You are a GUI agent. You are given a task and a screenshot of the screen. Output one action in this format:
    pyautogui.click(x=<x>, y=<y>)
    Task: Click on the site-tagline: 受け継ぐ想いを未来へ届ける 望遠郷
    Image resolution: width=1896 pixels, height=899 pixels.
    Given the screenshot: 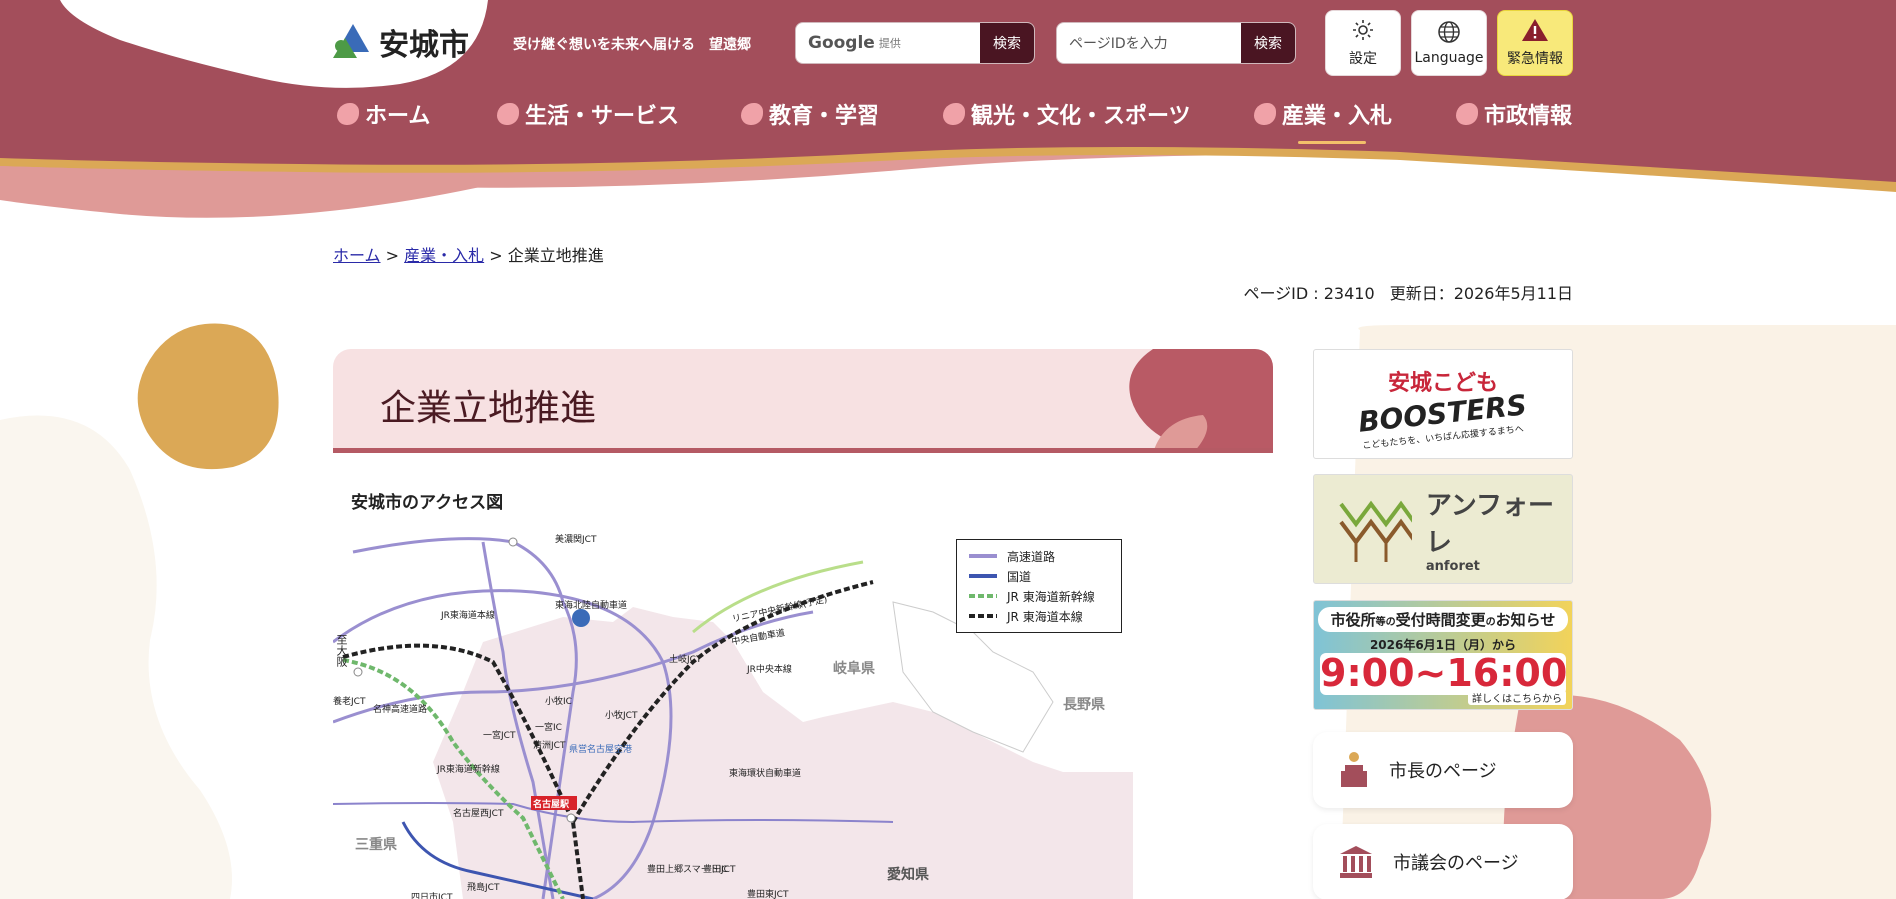 What is the action you would take?
    pyautogui.click(x=632, y=45)
    